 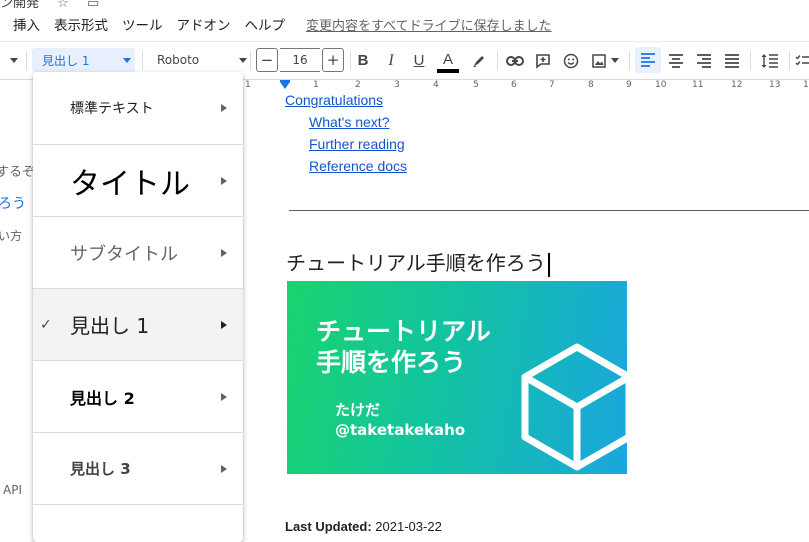 What do you see at coordinates (130, 184) in the screenshot?
I see `style-option-label: タイトル` at bounding box center [130, 184].